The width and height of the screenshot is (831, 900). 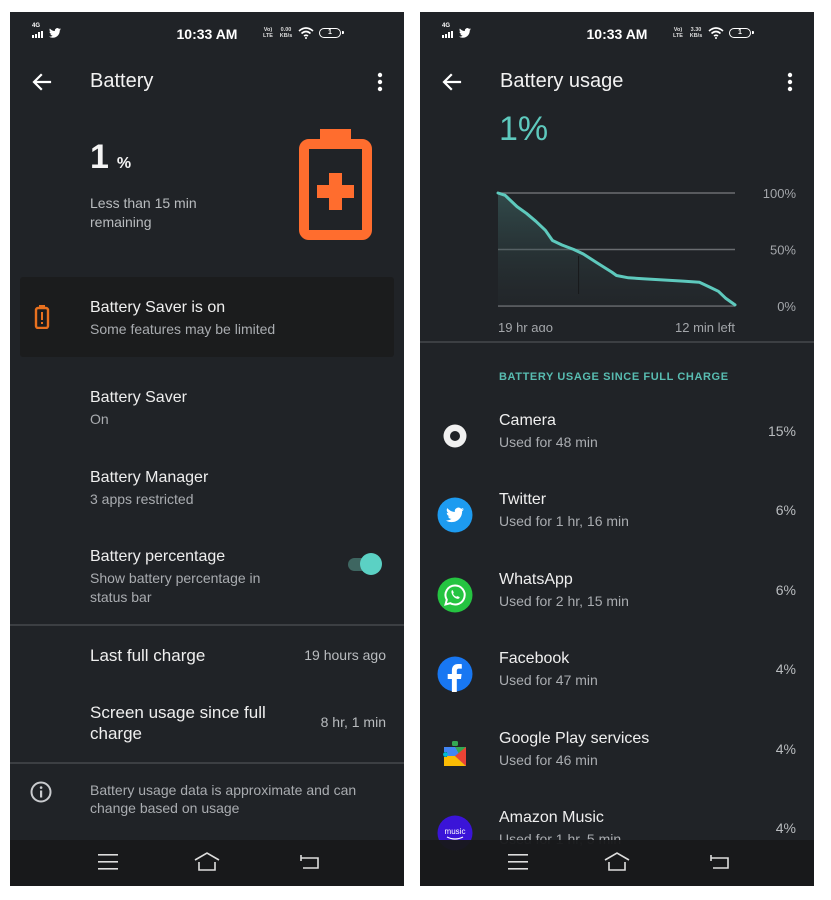 What do you see at coordinates (111, 157) in the screenshot?
I see `battery-percent: 1%` at bounding box center [111, 157].